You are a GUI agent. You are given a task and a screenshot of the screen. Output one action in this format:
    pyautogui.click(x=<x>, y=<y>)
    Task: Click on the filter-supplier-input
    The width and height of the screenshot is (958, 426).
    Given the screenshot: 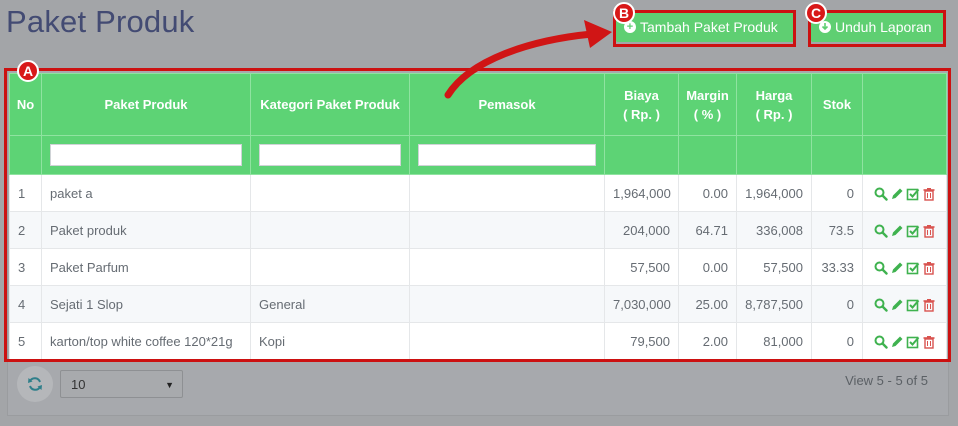 What is the action you would take?
    pyautogui.click(x=507, y=155)
    